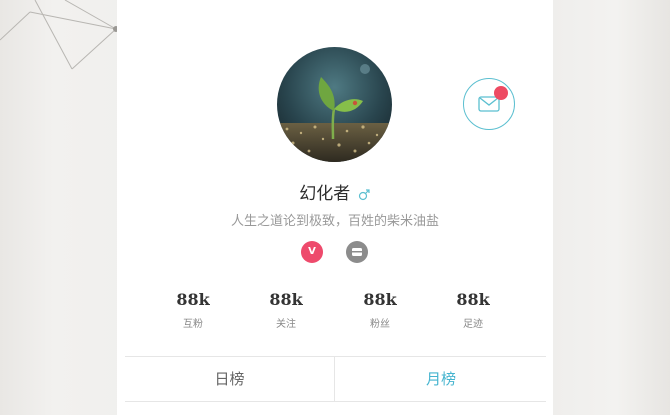  What do you see at coordinates (193, 324) in the screenshot?
I see `stat-label: 互粉` at bounding box center [193, 324].